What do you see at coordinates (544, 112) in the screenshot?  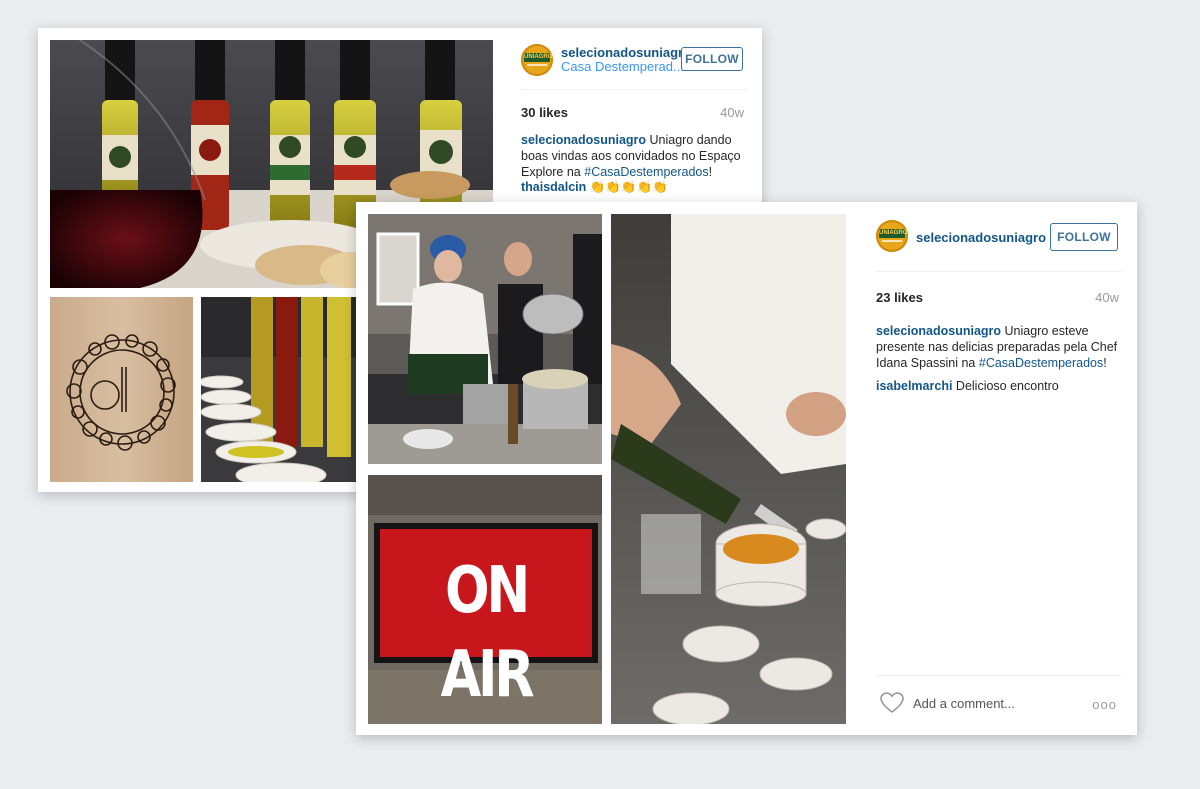 I see `likes-count: 30 likes` at bounding box center [544, 112].